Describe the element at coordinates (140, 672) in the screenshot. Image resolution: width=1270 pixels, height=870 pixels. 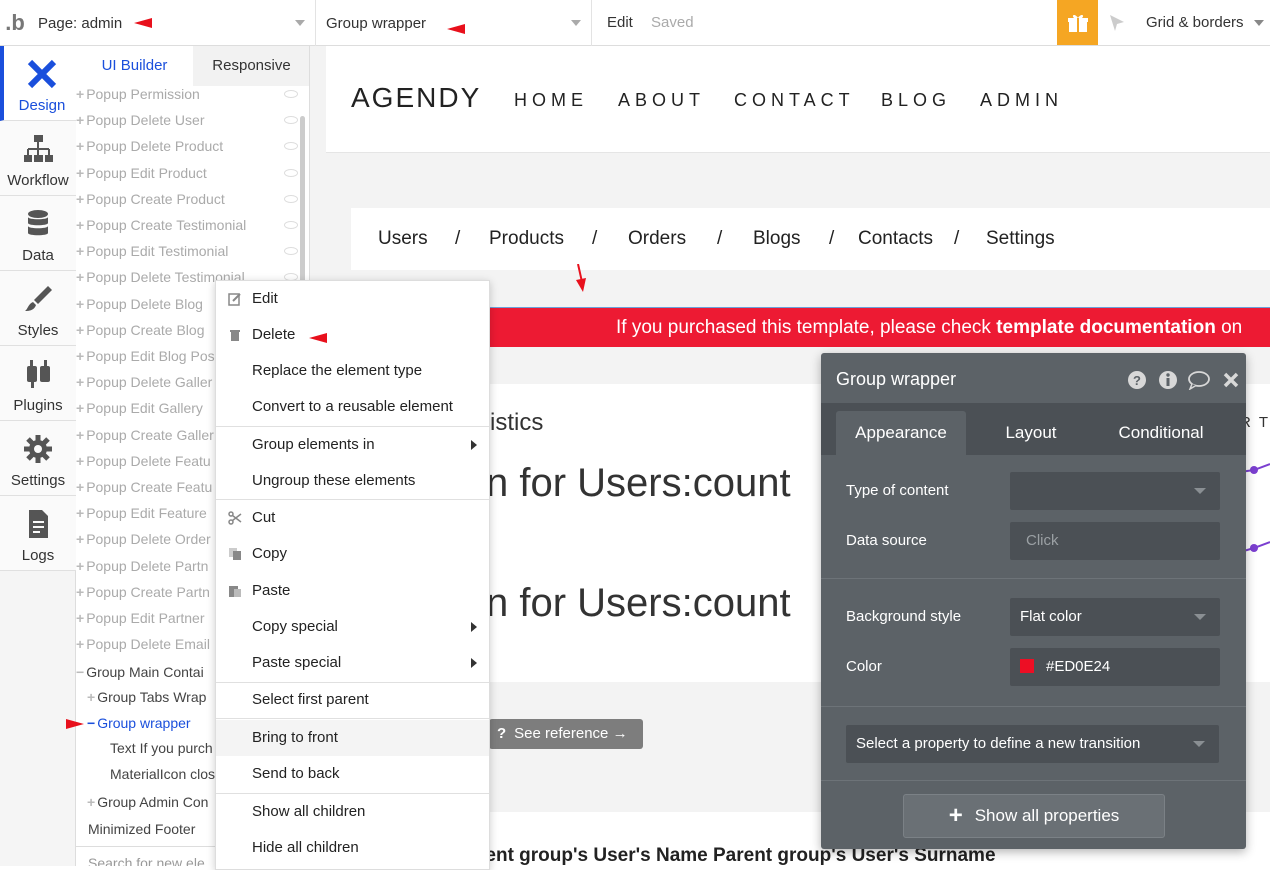
I see `tree-item-group-main: − Group Main Contai` at that location.